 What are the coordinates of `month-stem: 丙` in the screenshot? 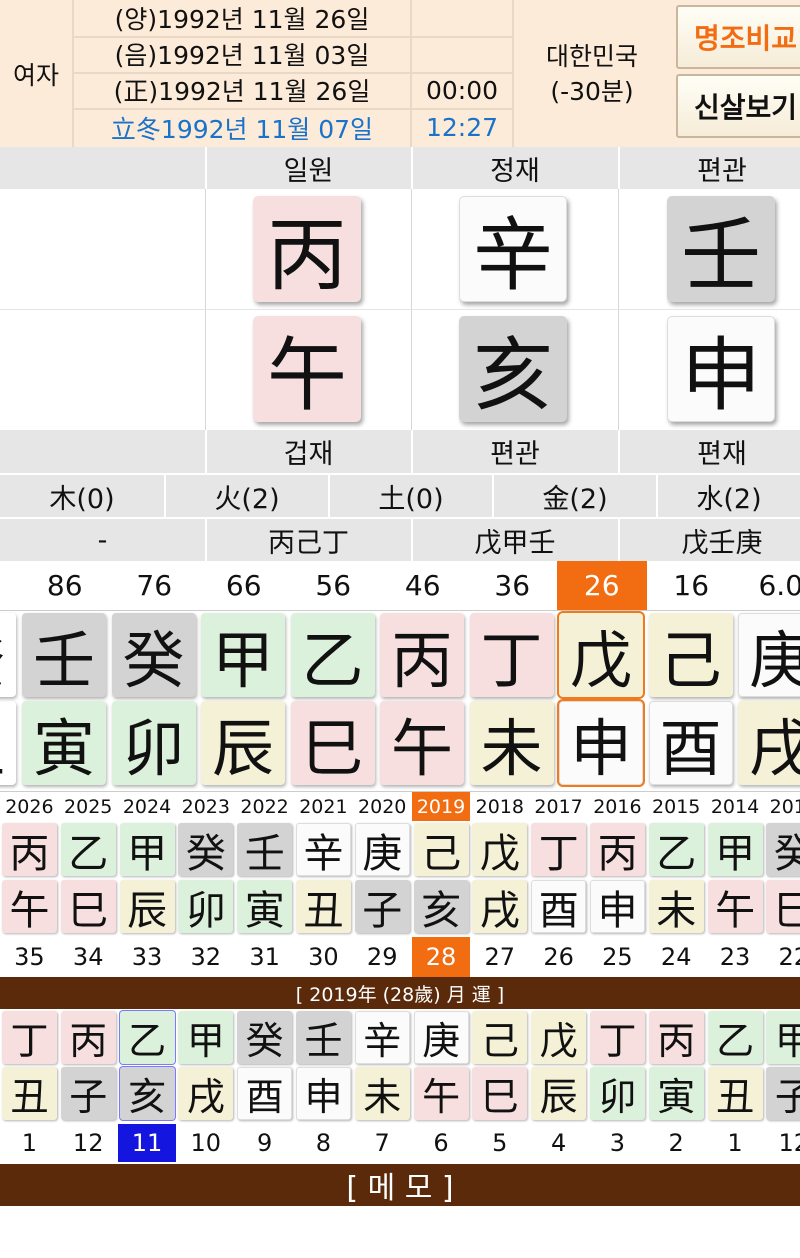 It's located at (676, 1037).